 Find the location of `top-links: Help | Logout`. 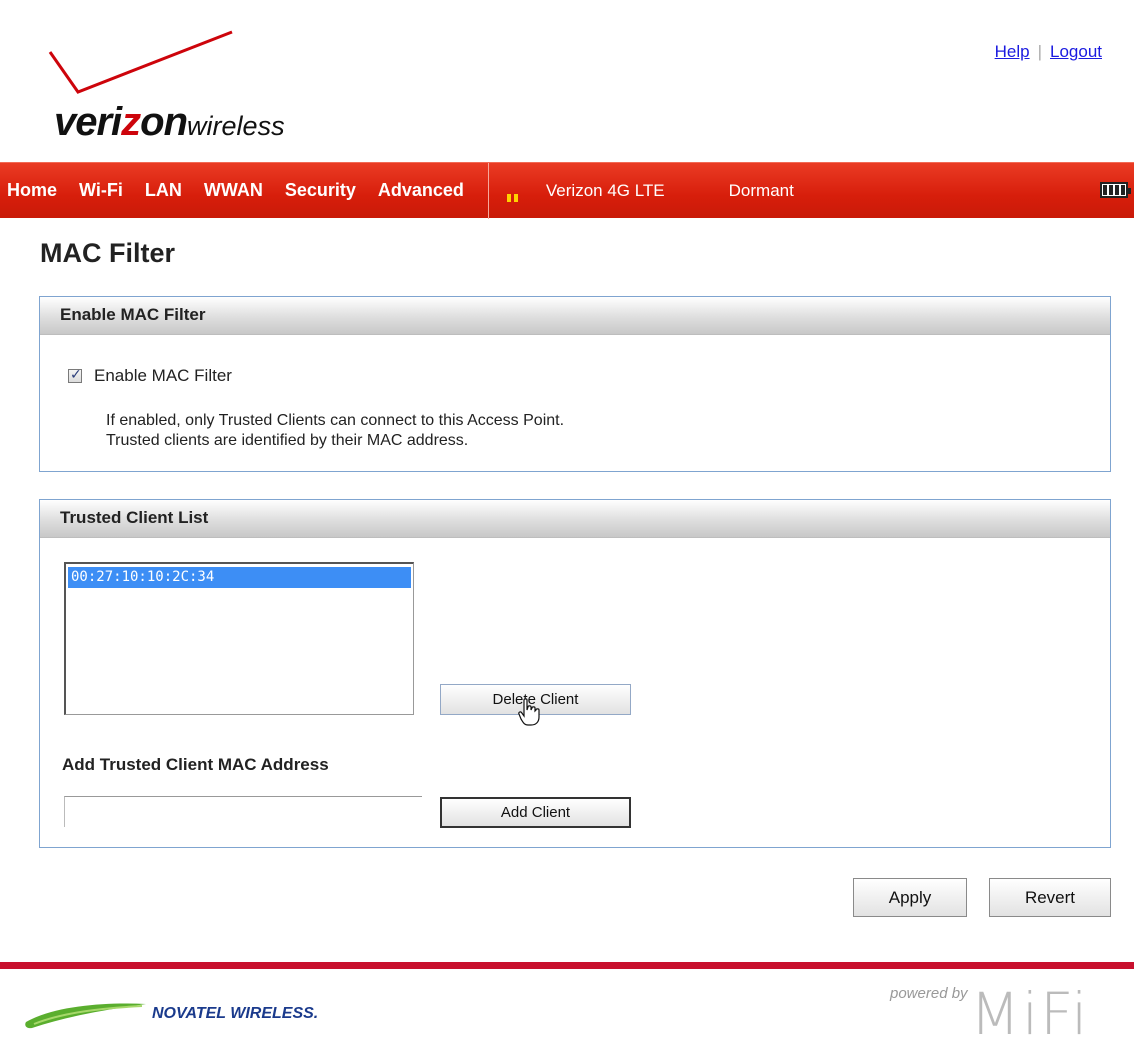

top-links: Help | Logout is located at coordinates (1048, 52).